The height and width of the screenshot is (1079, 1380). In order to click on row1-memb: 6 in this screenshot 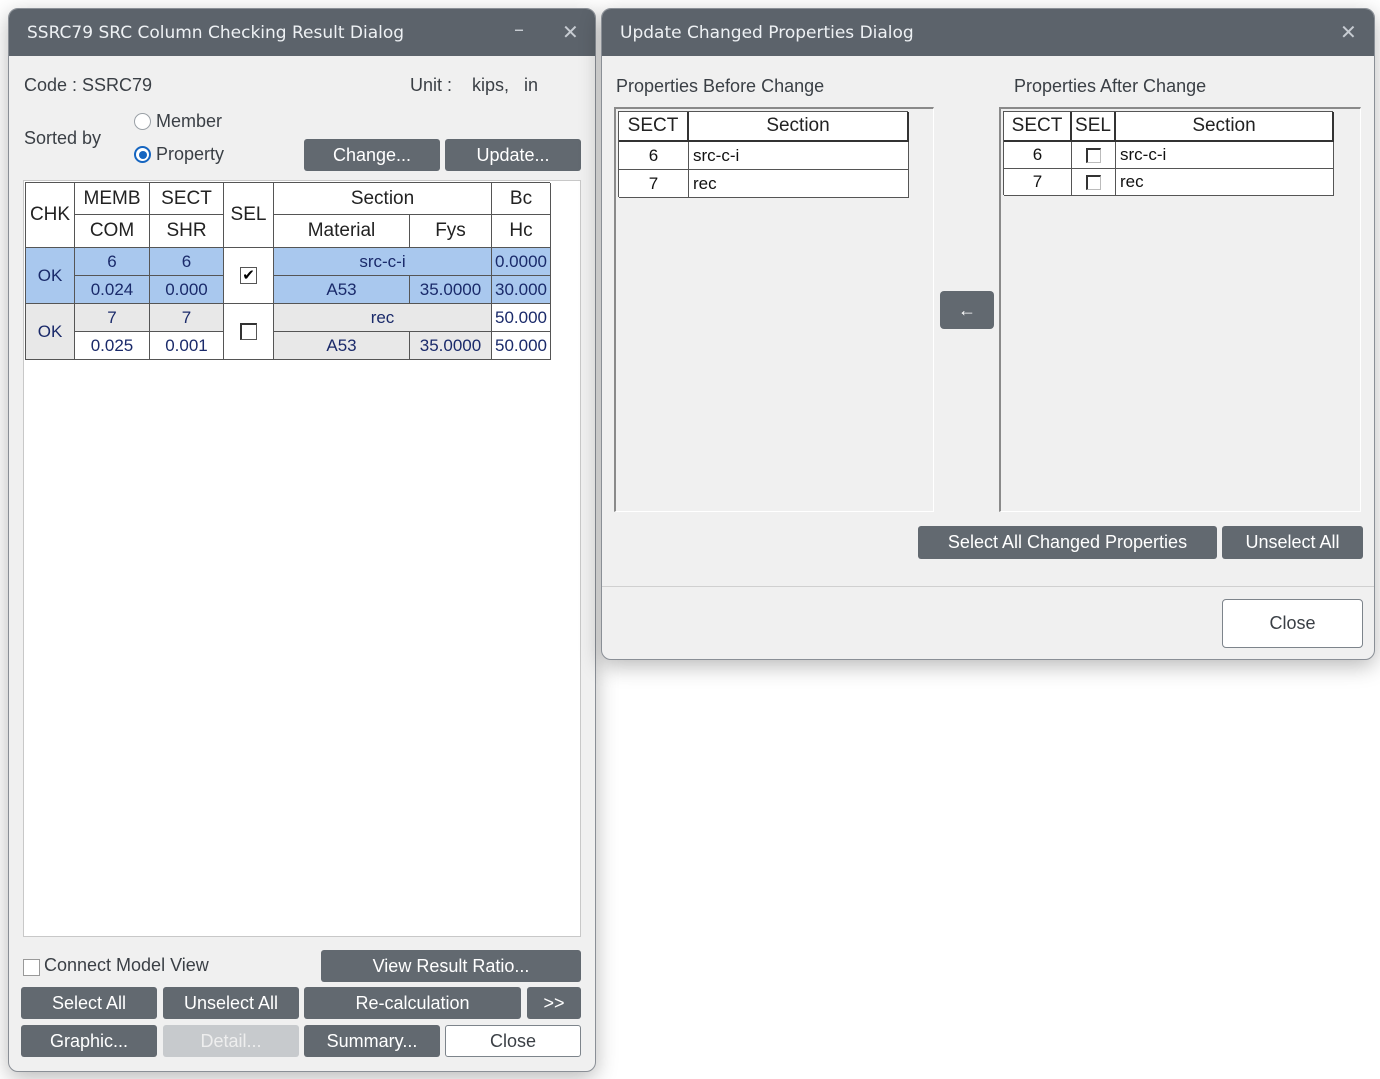, I will do `click(112, 262)`.